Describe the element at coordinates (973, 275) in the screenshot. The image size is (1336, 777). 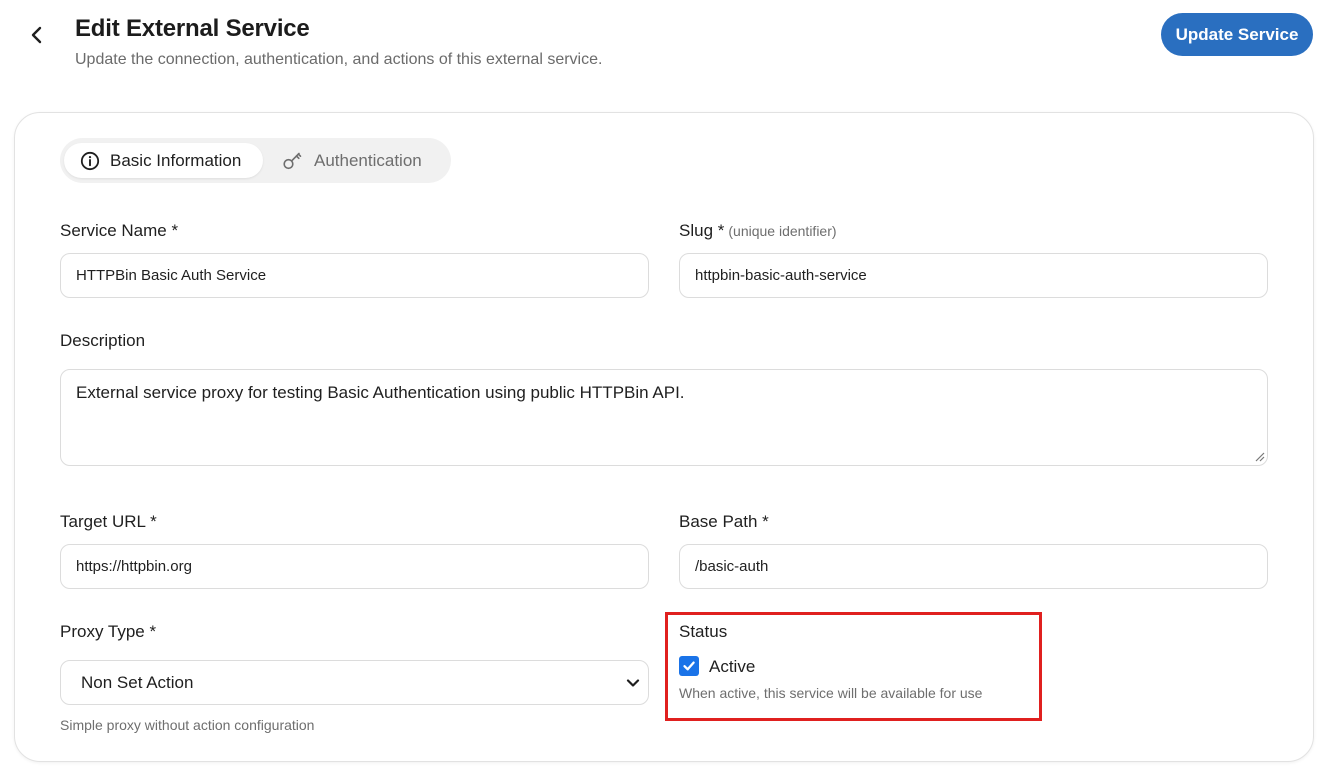
I see `slug-input` at that location.